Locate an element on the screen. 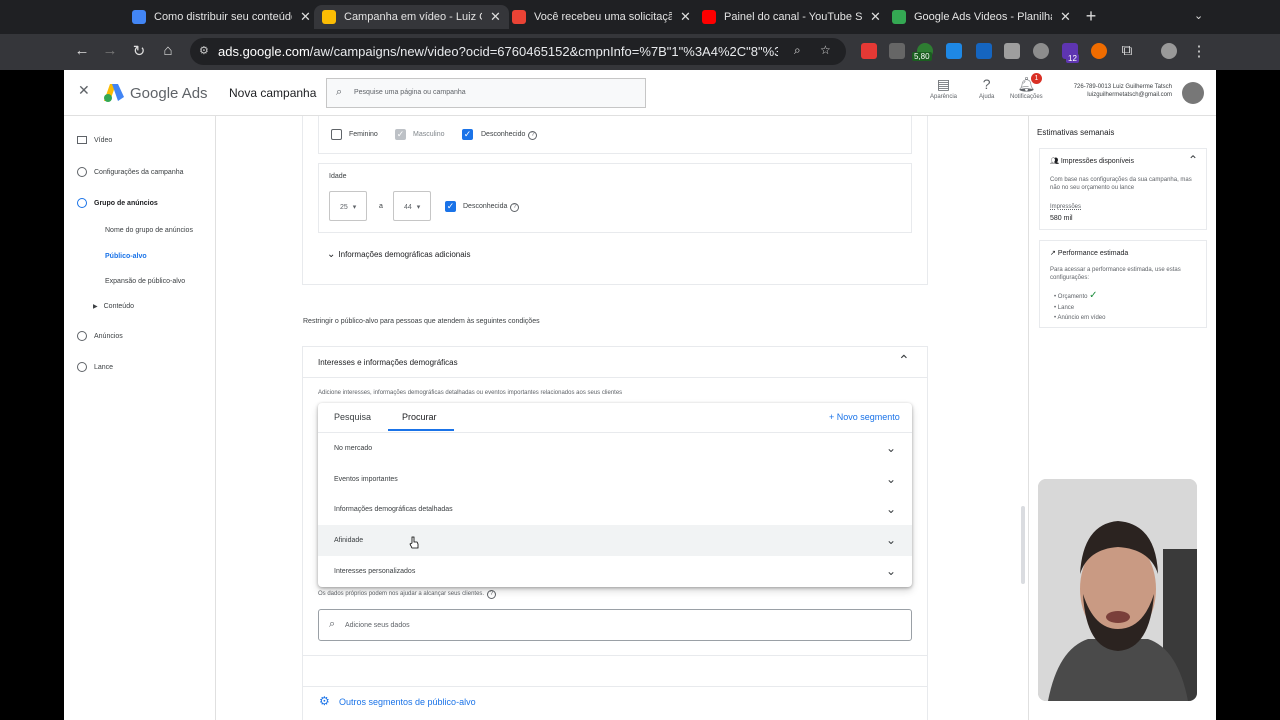 The image size is (1280, 720). list-item: No mercado ⌄ is located at coordinates (615, 448).